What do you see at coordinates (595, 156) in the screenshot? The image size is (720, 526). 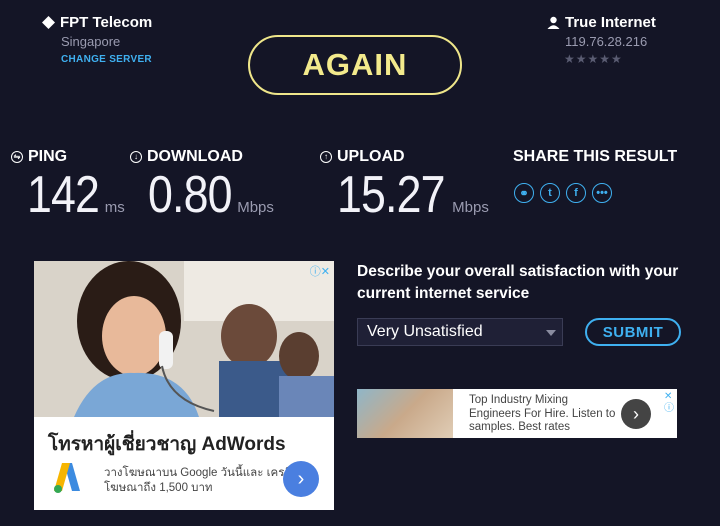 I see `share-label: SHARE THIS RESULT` at bounding box center [595, 156].